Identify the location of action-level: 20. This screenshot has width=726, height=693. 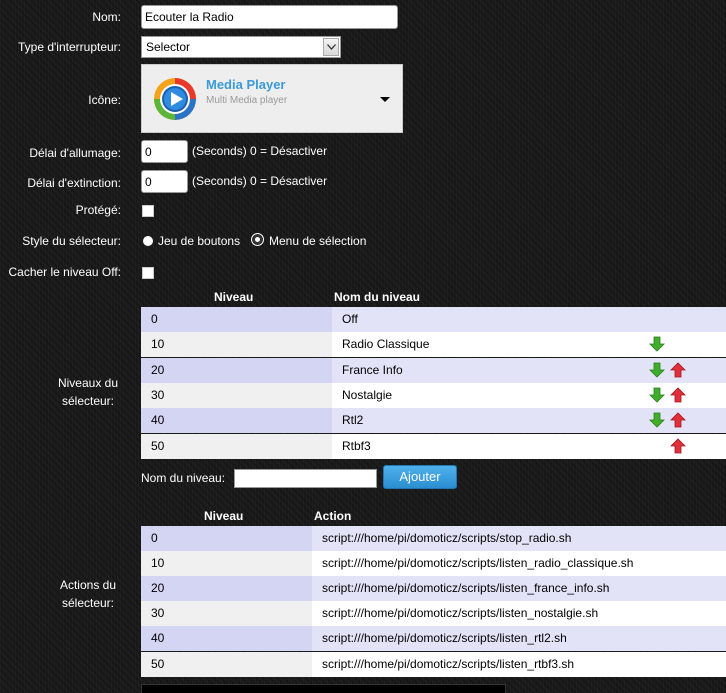
(226, 589).